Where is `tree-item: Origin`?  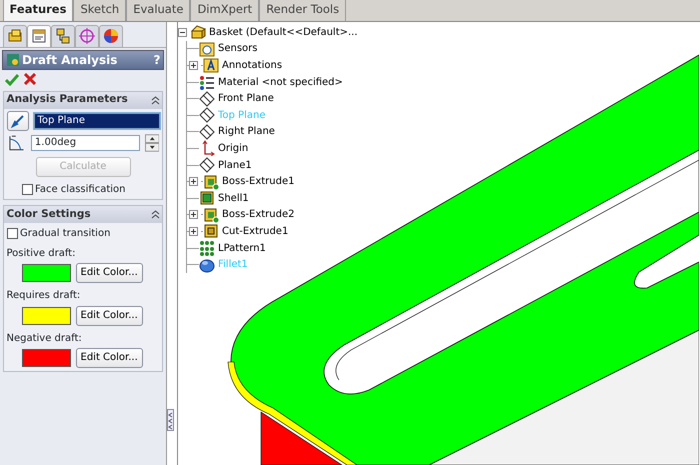 tree-item: Origin is located at coordinates (233, 148).